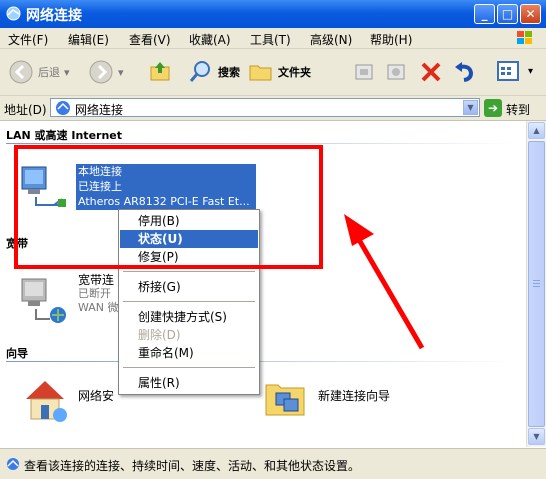  I want to click on address-value: 网络连接, so click(99, 110).